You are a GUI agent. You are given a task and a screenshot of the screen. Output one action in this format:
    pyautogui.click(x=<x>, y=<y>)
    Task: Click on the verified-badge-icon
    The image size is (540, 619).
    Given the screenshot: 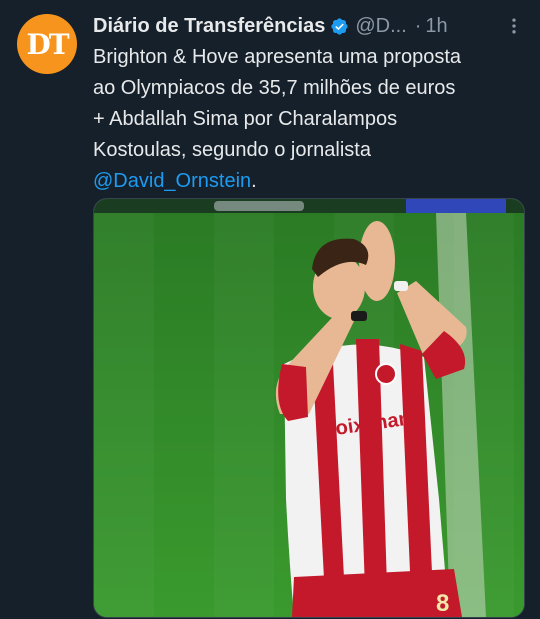 What is the action you would take?
    pyautogui.click(x=339, y=26)
    